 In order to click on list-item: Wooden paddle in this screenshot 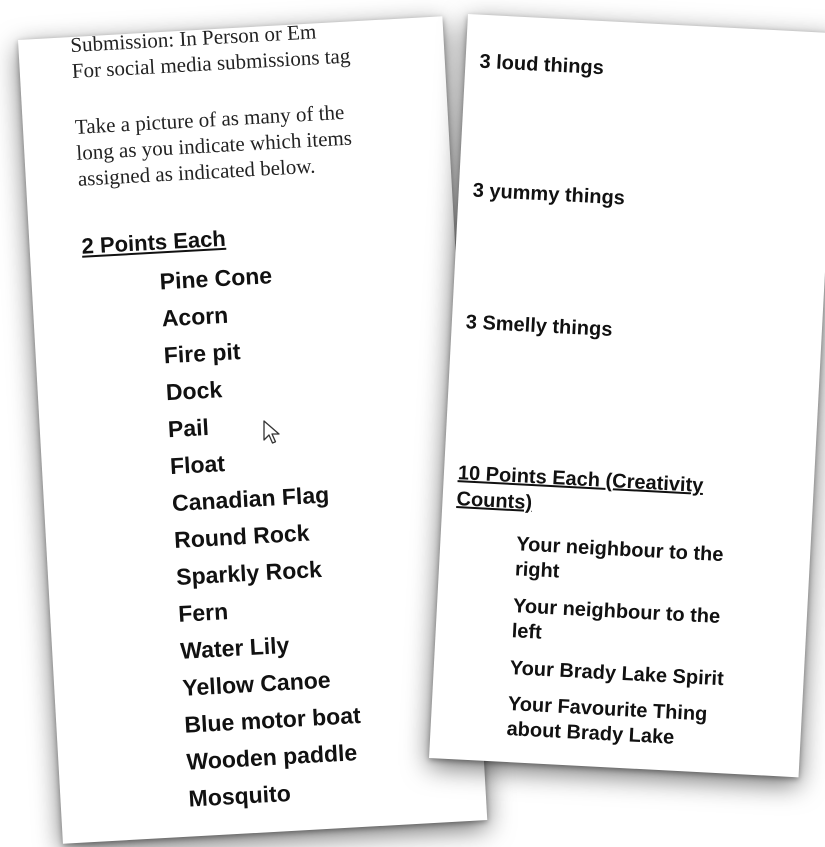, I will do `click(271, 757)`.